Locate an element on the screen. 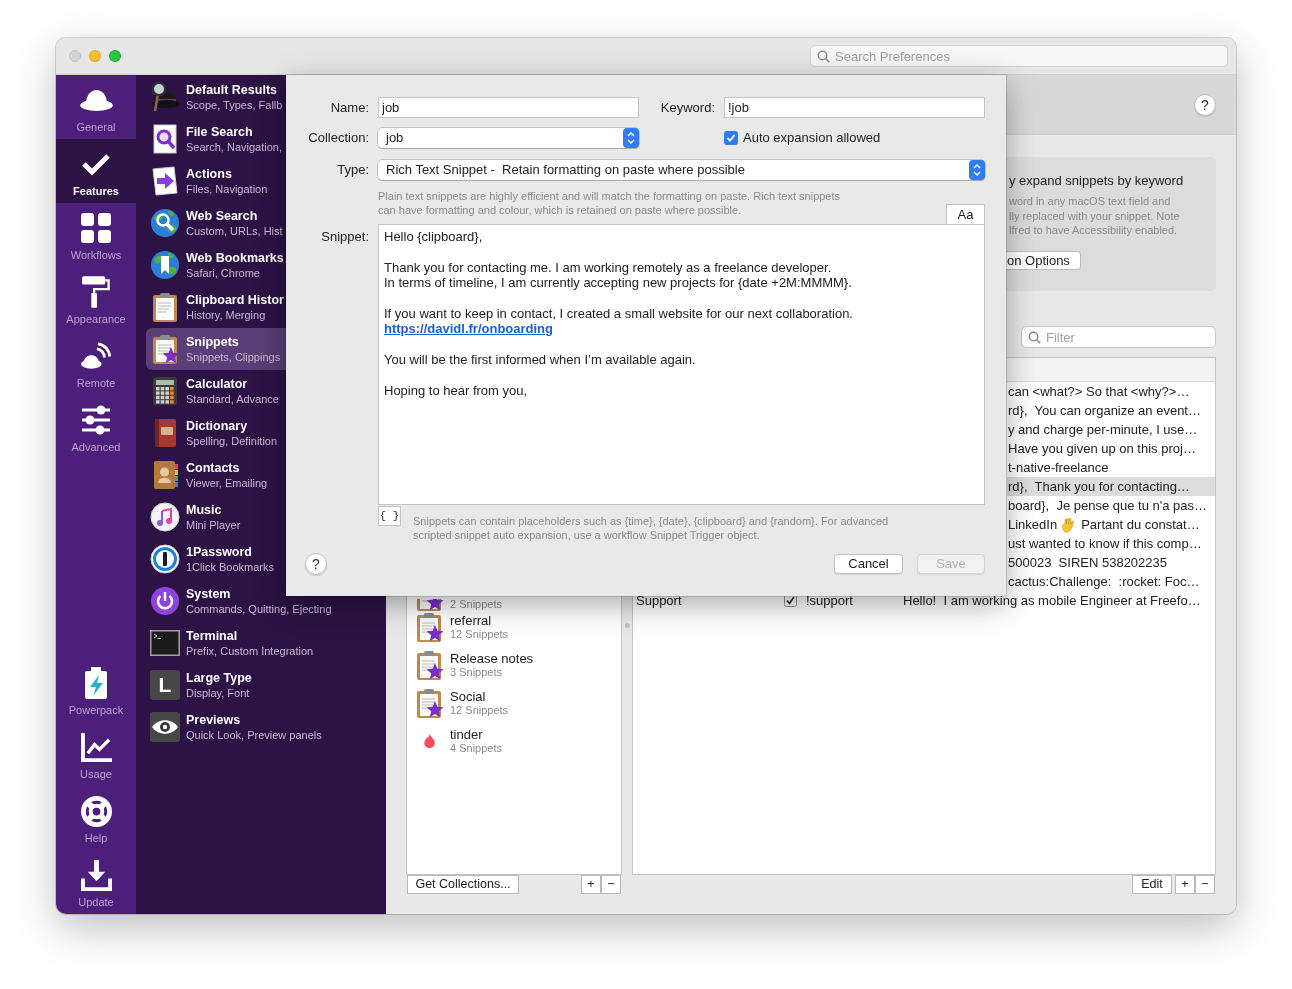 The width and height of the screenshot is (1292, 989). sidebar-tab: Remote is located at coordinates (96, 363).